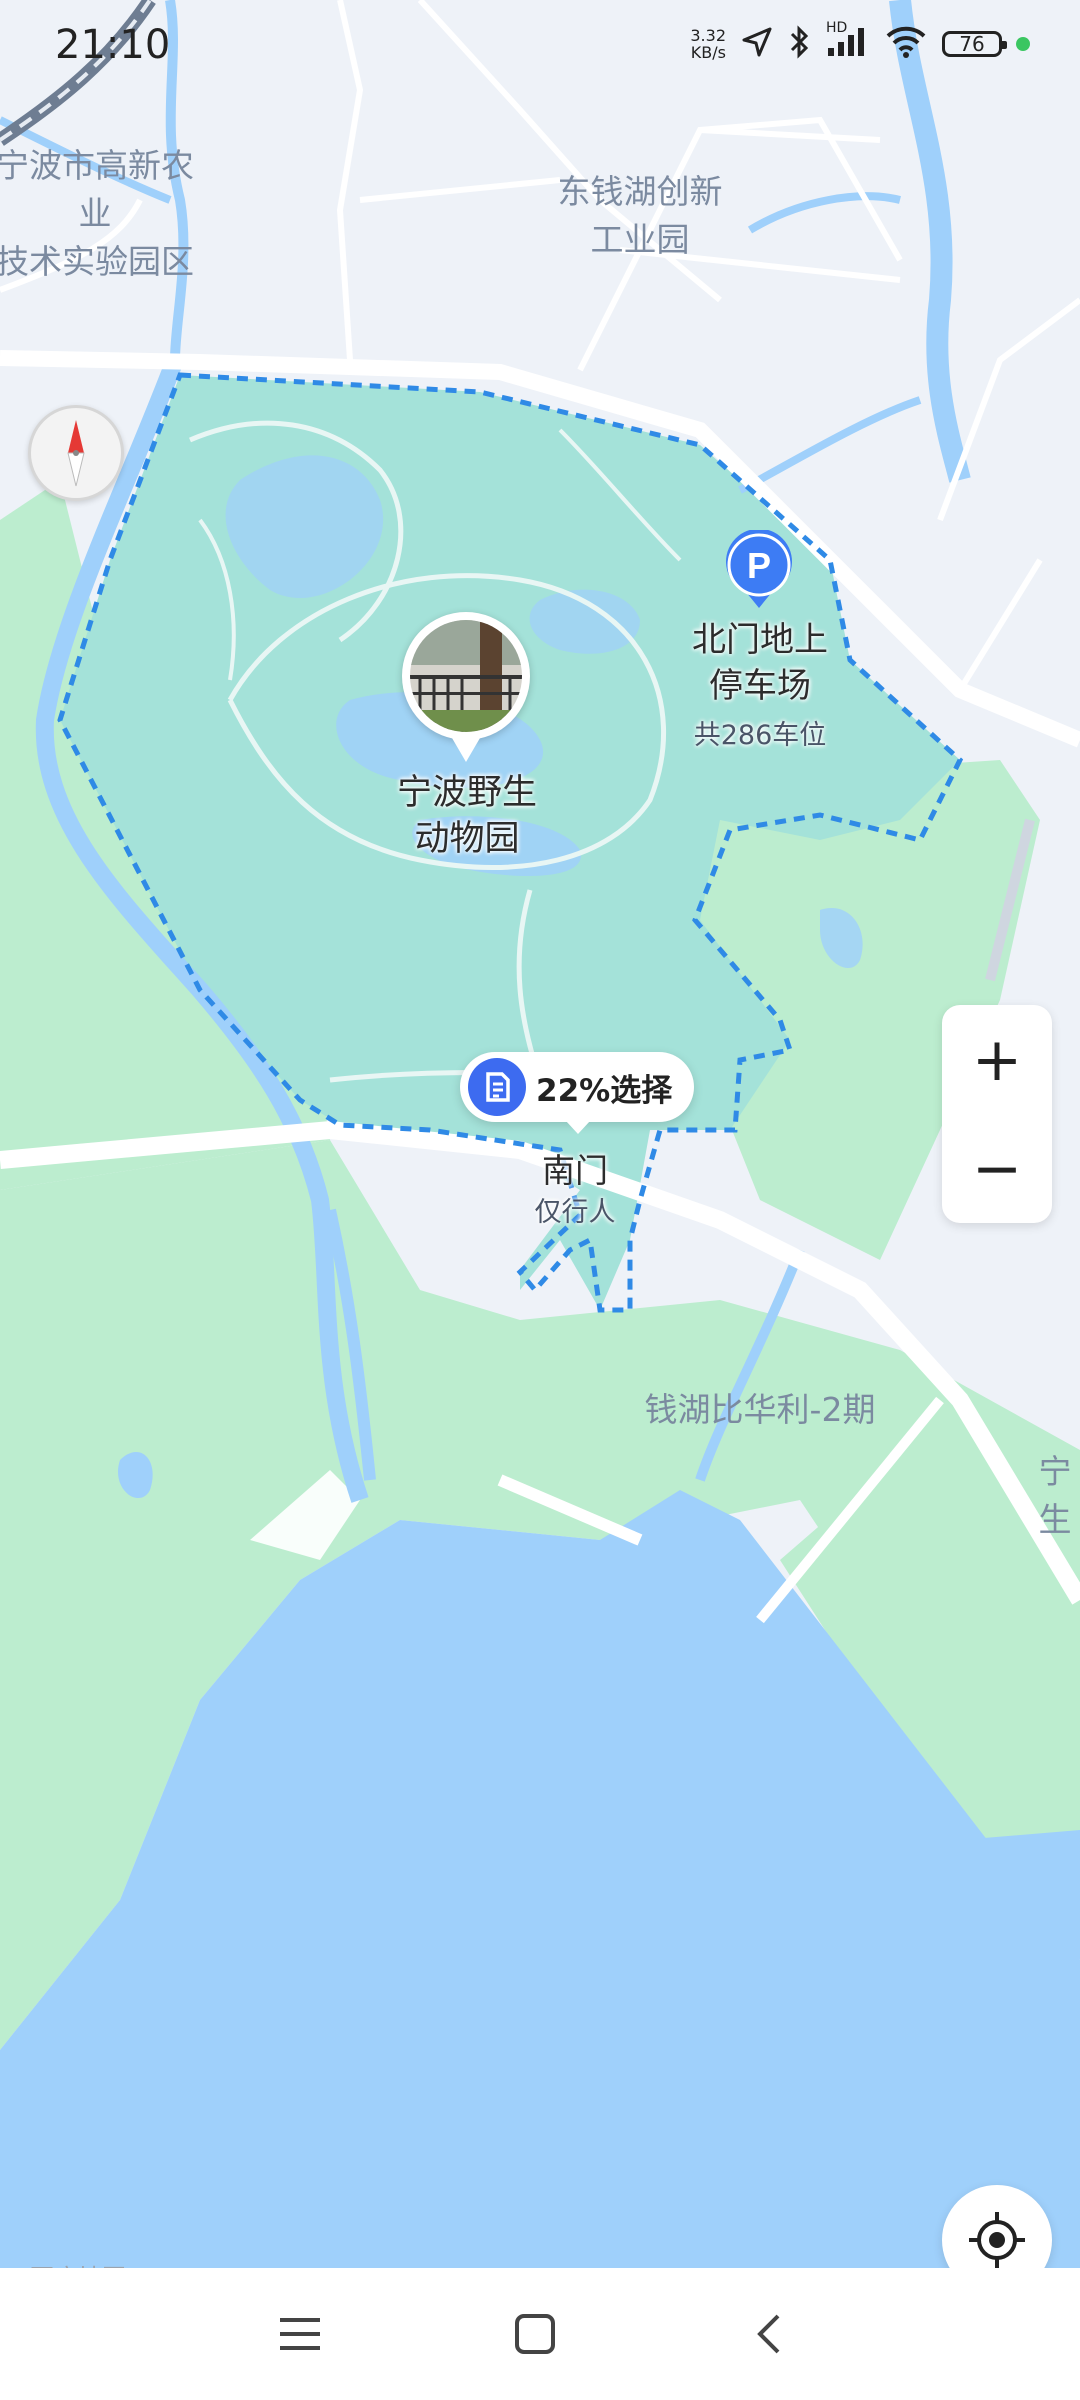 Image resolution: width=1080 pixels, height=2400 pixels. What do you see at coordinates (640, 215) in the screenshot?
I see `area-label-innovation-park: 东钱湖创新 工业园` at bounding box center [640, 215].